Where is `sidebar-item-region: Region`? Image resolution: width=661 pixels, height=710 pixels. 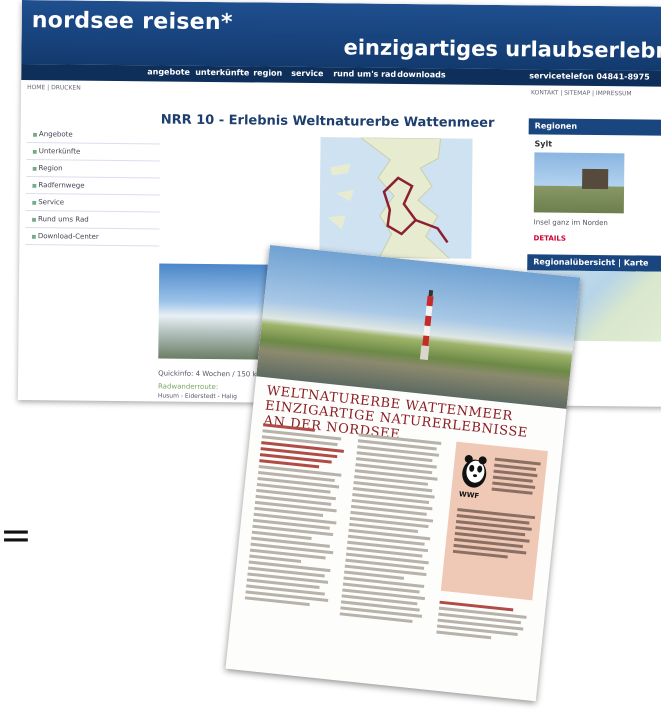 sidebar-item-region: Region is located at coordinates (93, 169).